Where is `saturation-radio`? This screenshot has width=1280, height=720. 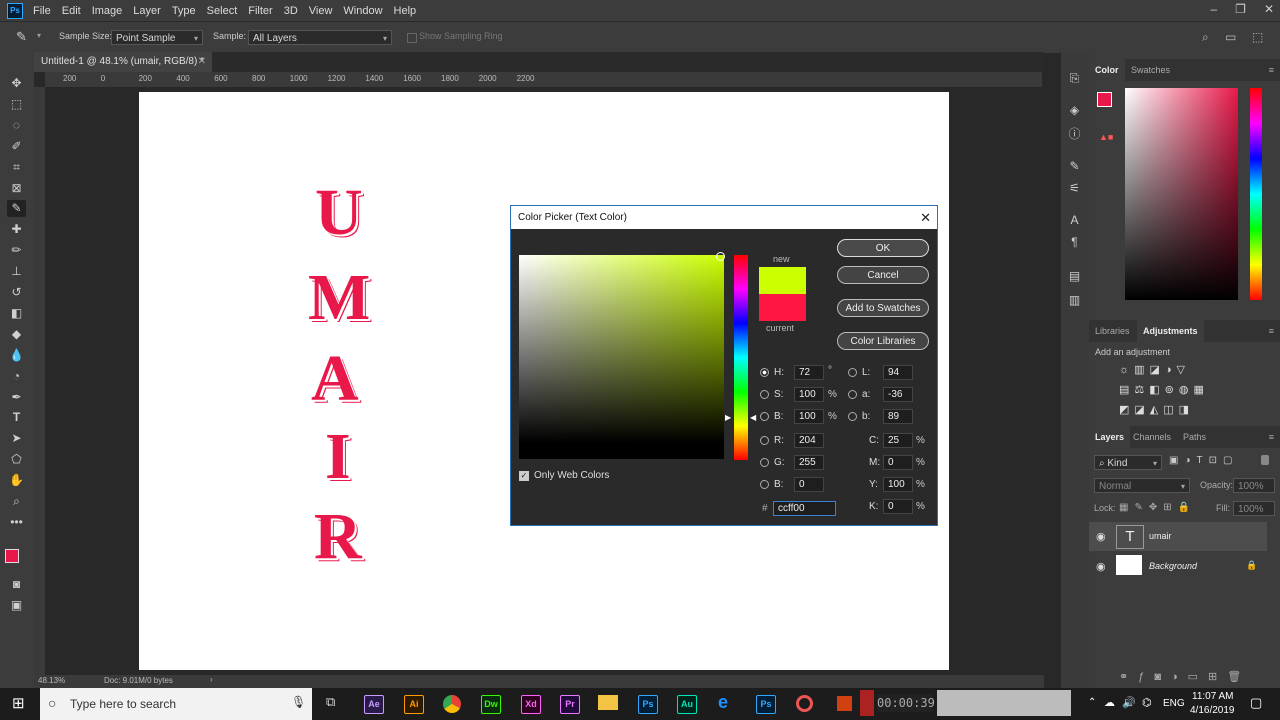 saturation-radio is located at coordinates (764, 394).